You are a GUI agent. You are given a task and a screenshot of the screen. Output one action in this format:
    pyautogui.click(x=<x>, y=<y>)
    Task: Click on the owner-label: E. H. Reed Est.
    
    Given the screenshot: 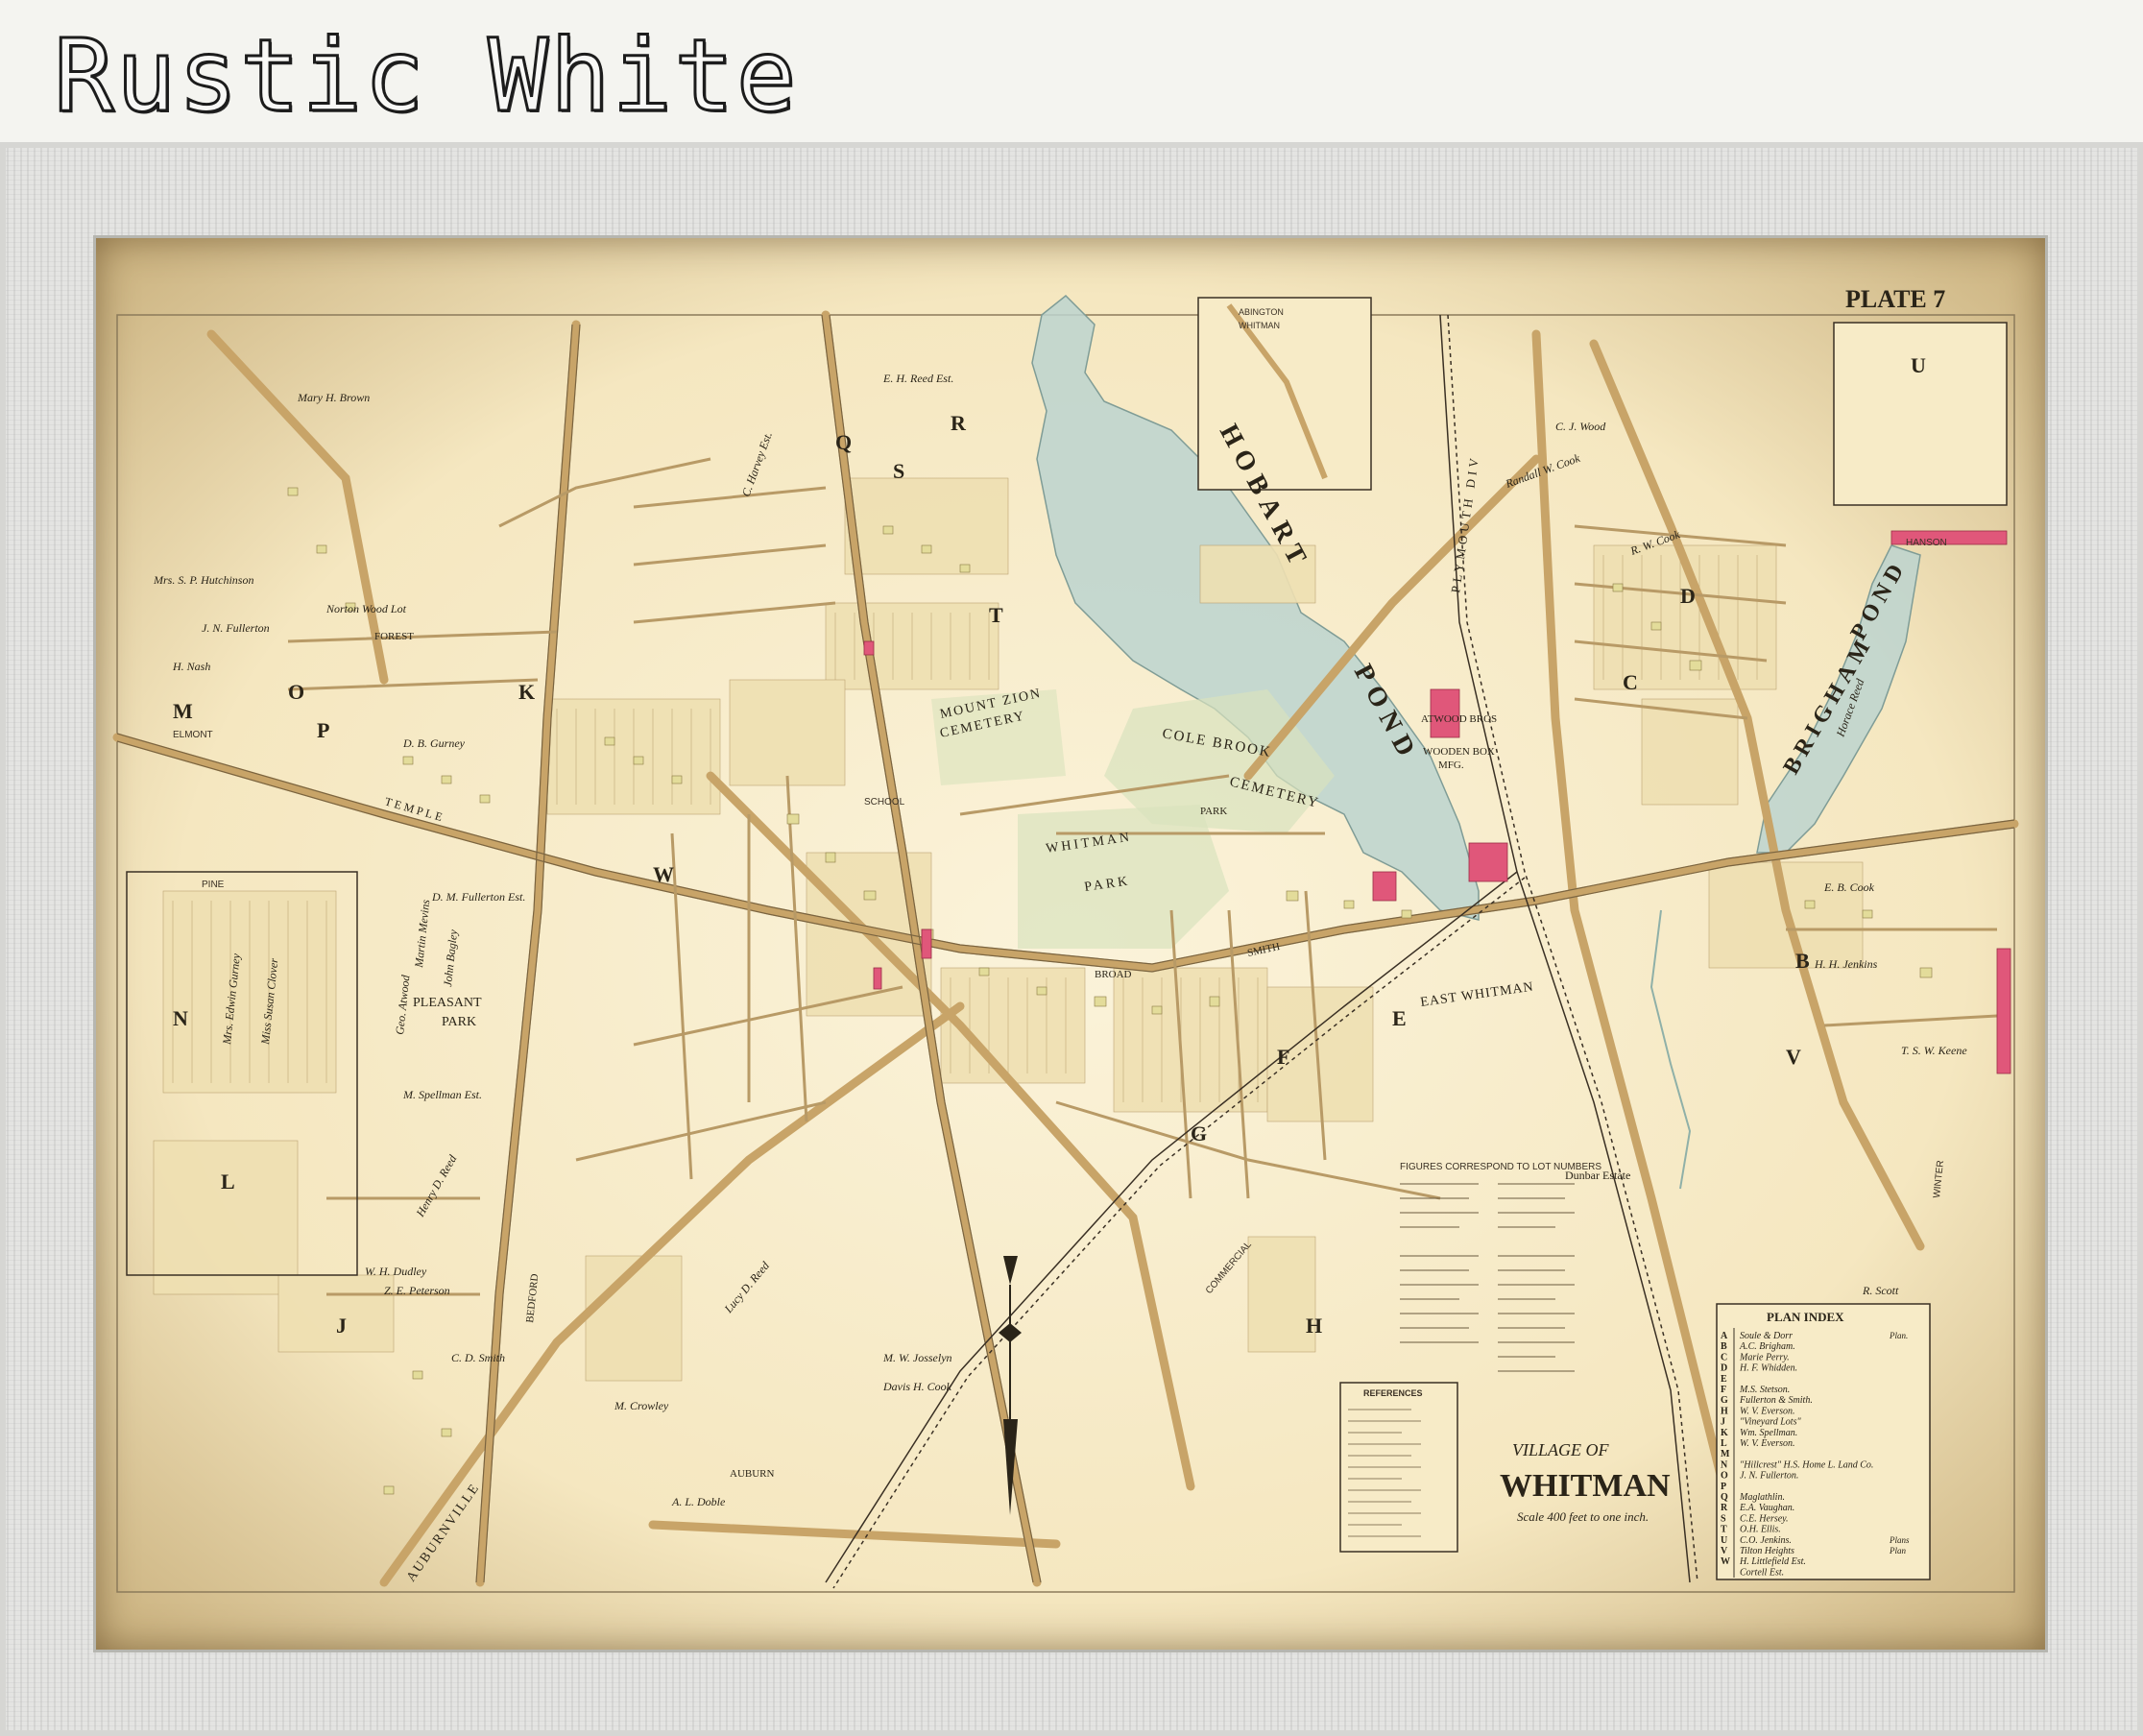 What is the action you would take?
    pyautogui.click(x=917, y=378)
    